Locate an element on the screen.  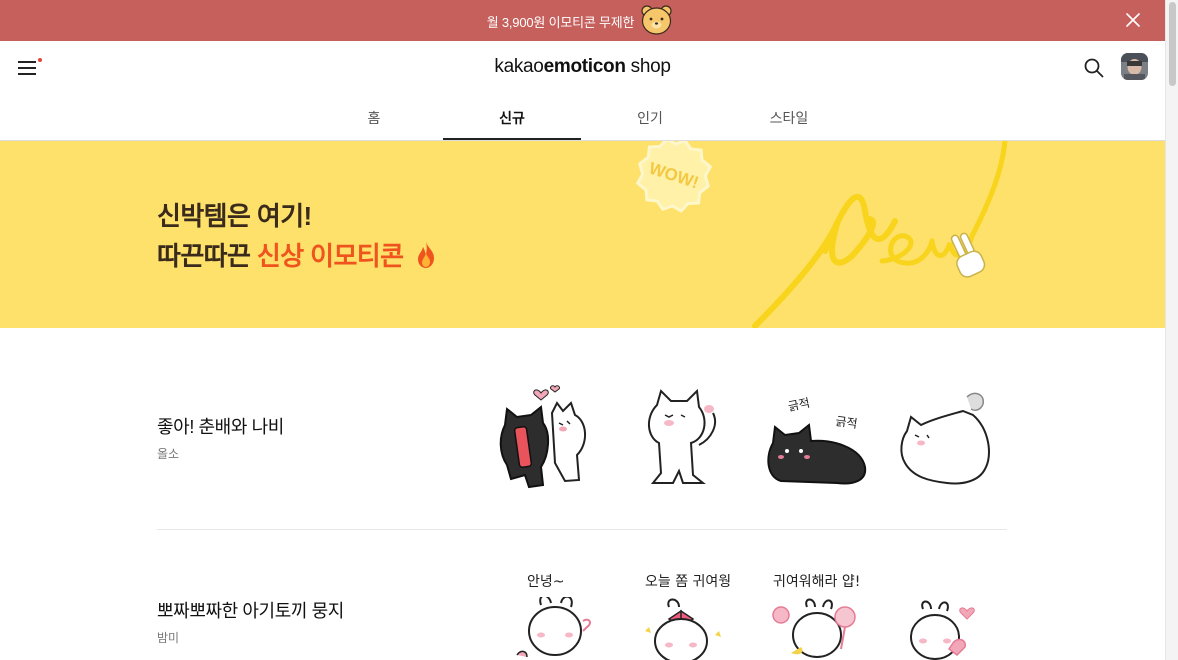
category-tabs: 홈 신규 인기 스타일 is located at coordinates (582, 118).